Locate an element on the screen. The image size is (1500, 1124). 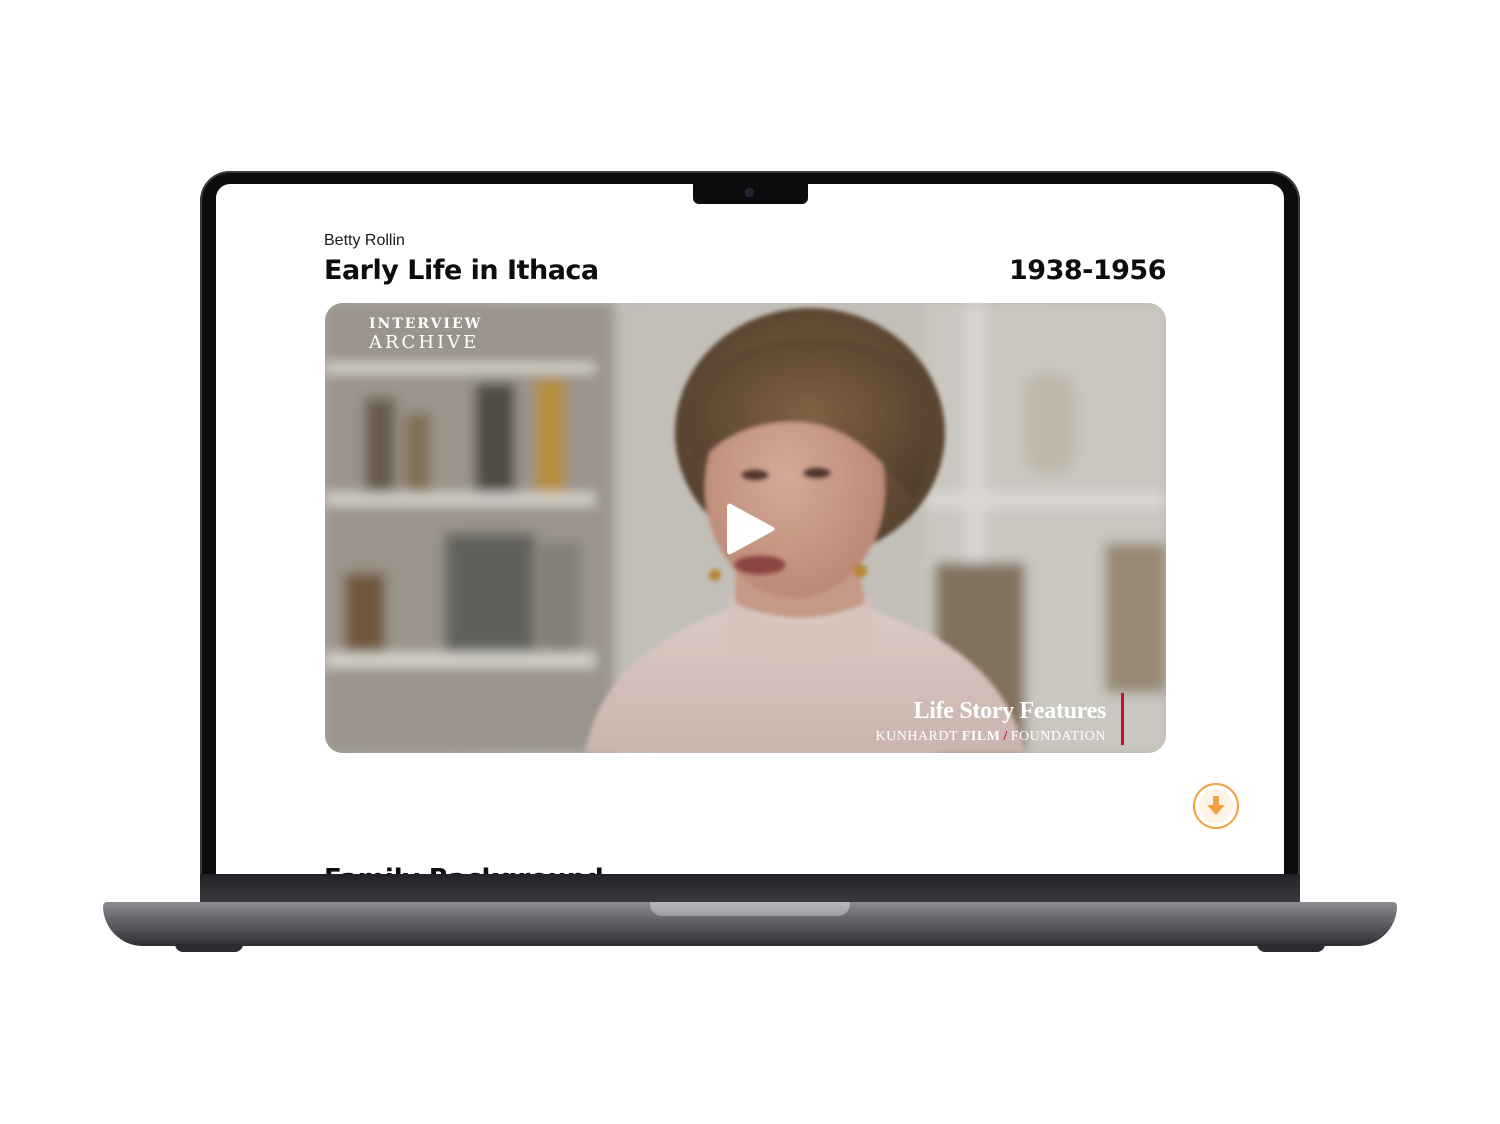
download-button-inner is located at coordinates (1216, 806).